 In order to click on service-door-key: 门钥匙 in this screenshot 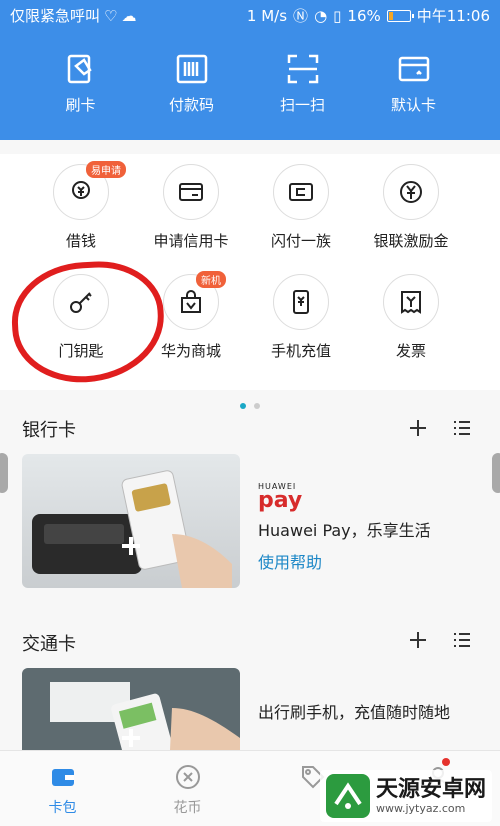, I will do `click(81, 317)`.